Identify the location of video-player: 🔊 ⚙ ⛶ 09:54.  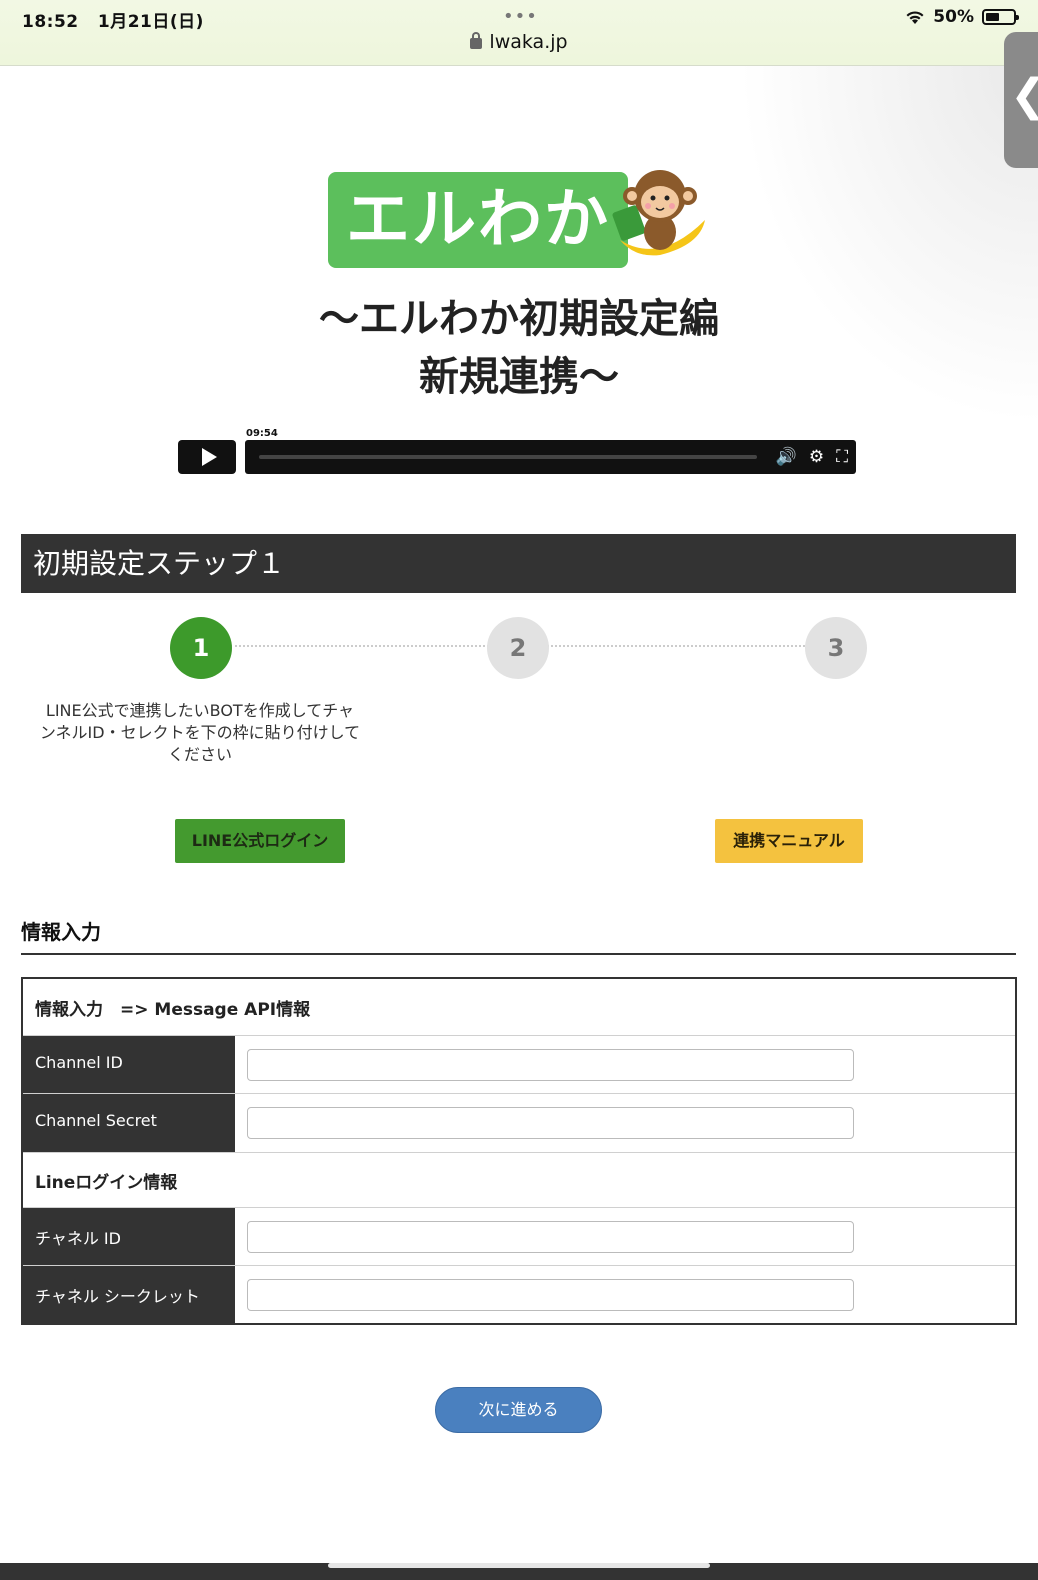
(519, 452).